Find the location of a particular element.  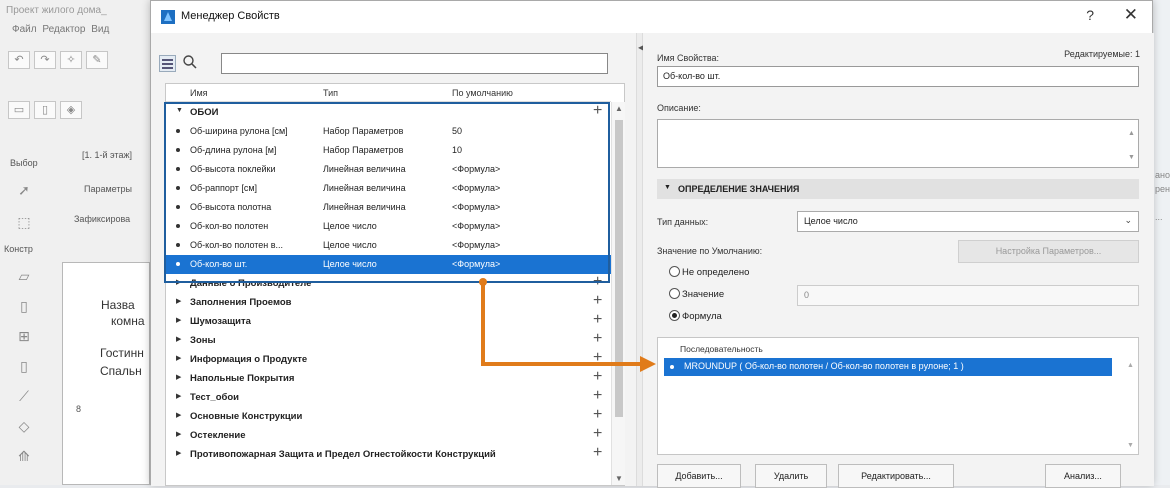

group-row: ▶ Напольные Покрытия + is located at coordinates (388, 378).